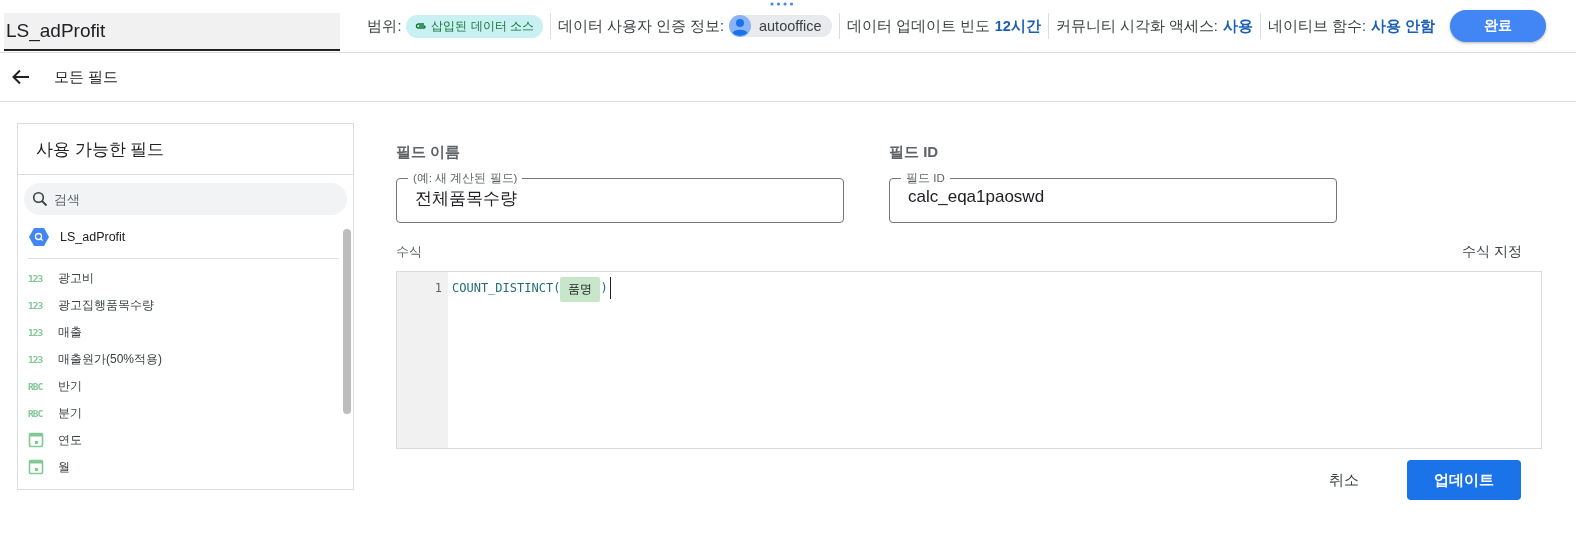 The height and width of the screenshot is (534, 1576). What do you see at coordinates (110, 359) in the screenshot?
I see `field-item: 매출원가(50%적용)` at bounding box center [110, 359].